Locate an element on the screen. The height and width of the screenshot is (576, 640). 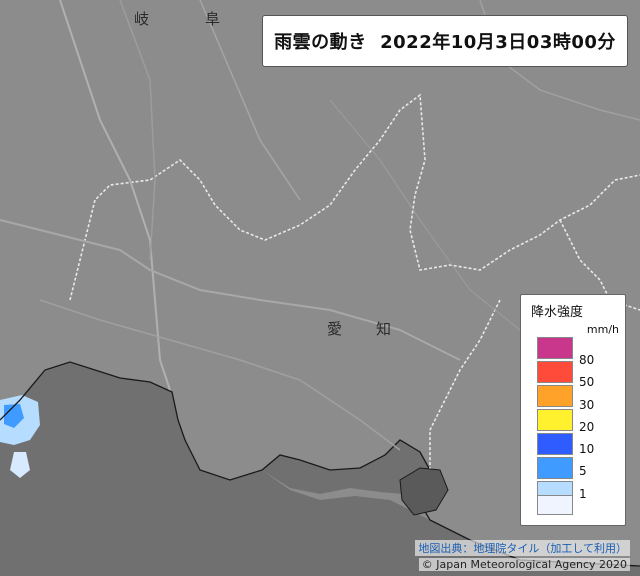
legend-label-20: 20 is located at coordinates (587, 427).